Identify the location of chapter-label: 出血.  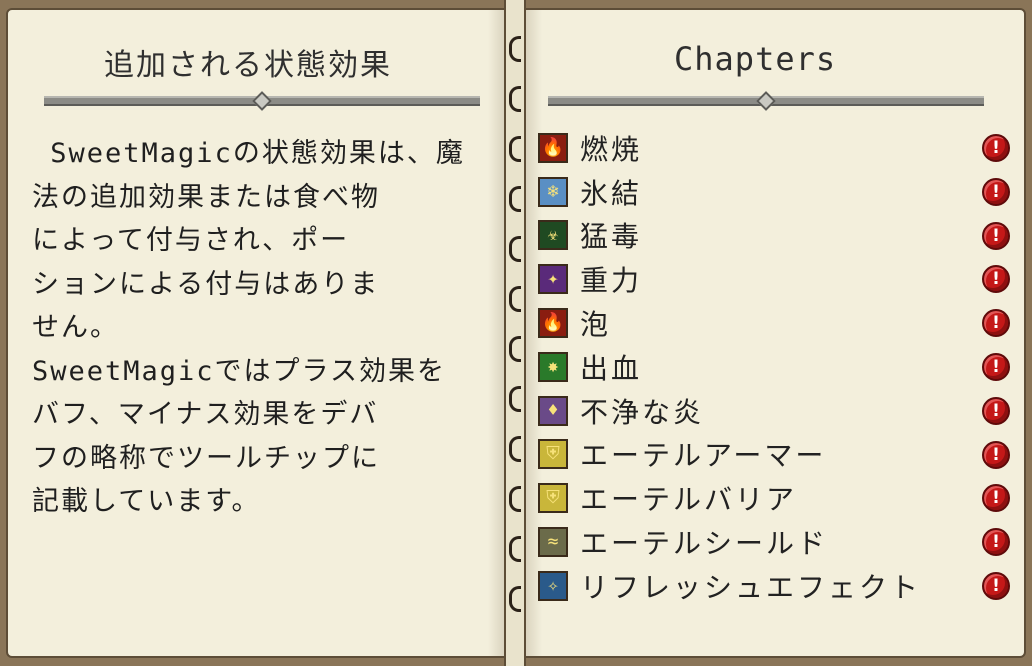
(611, 368).